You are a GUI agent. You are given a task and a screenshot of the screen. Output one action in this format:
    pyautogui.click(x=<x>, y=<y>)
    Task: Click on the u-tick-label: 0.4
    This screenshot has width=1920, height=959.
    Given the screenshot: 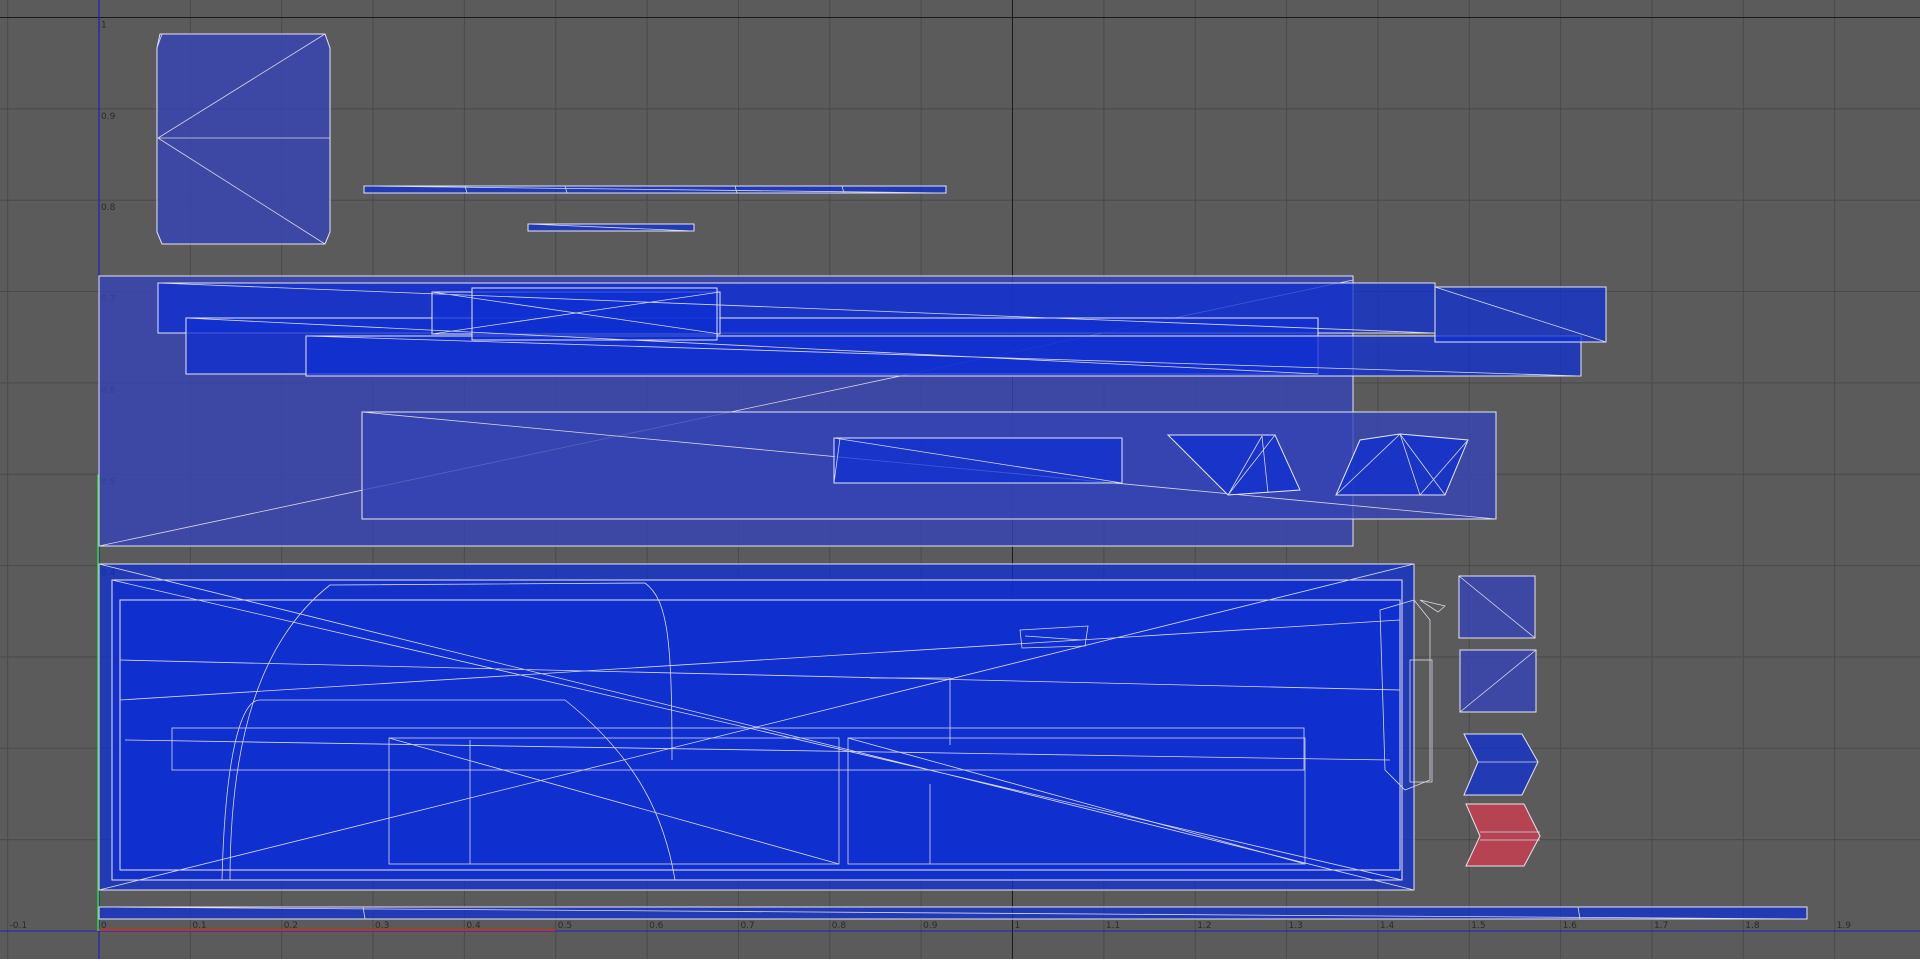 What is the action you would take?
    pyautogui.click(x=473, y=926)
    